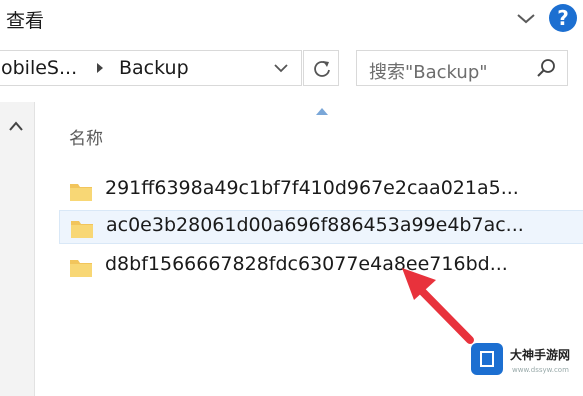  Describe the element at coordinates (17, 249) in the screenshot. I see `navigation-pane` at that location.